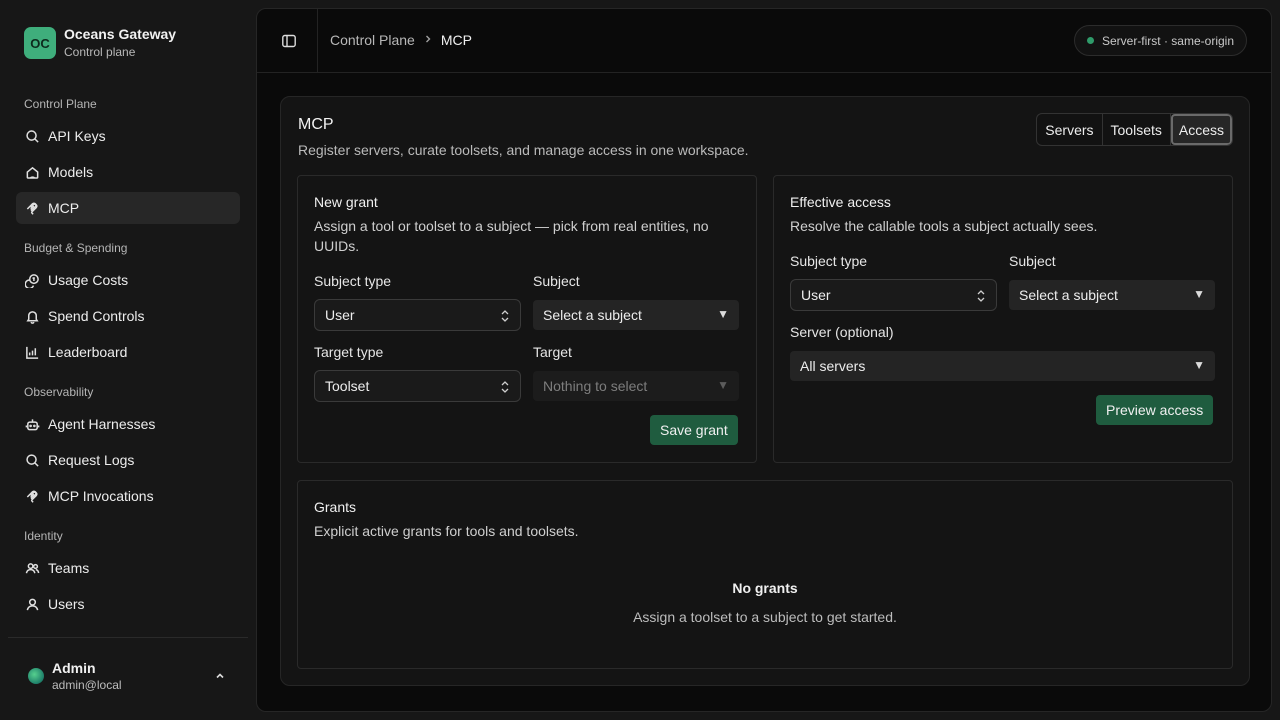 The width and height of the screenshot is (1280, 720). What do you see at coordinates (128, 496) in the screenshot?
I see `sidebar-item-mcp-invocations: MCP Invocations` at bounding box center [128, 496].